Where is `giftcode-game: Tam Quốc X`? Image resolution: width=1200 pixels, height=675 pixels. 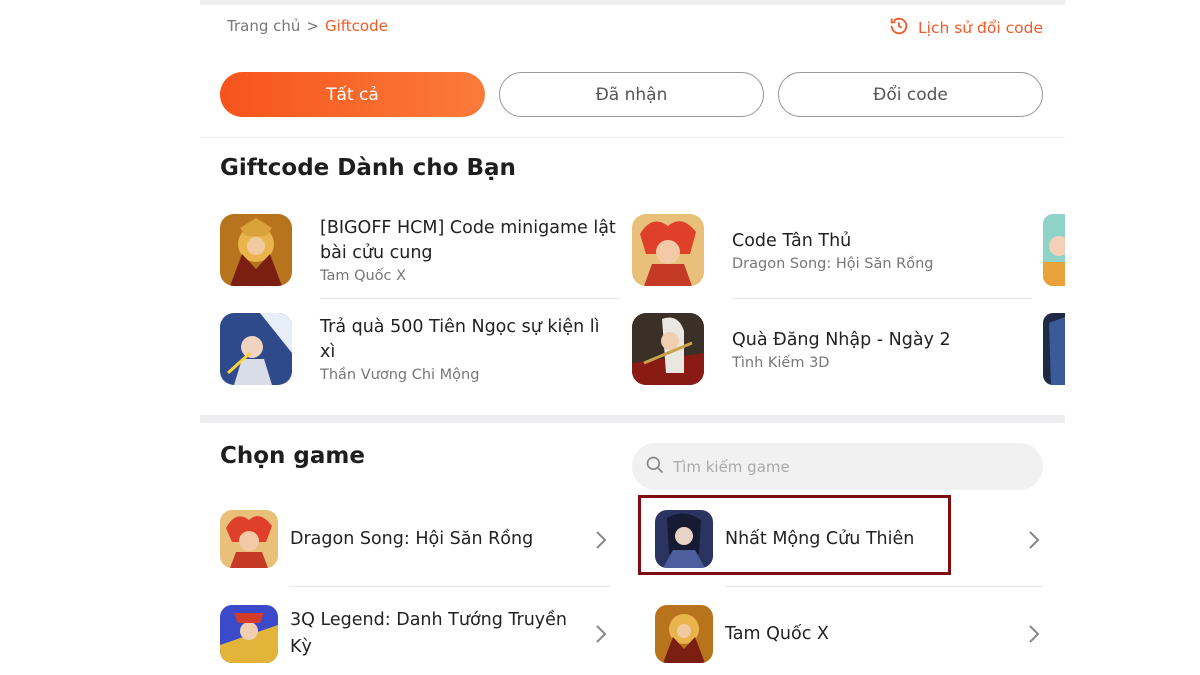 giftcode-game: Tam Quốc X is located at coordinates (363, 276).